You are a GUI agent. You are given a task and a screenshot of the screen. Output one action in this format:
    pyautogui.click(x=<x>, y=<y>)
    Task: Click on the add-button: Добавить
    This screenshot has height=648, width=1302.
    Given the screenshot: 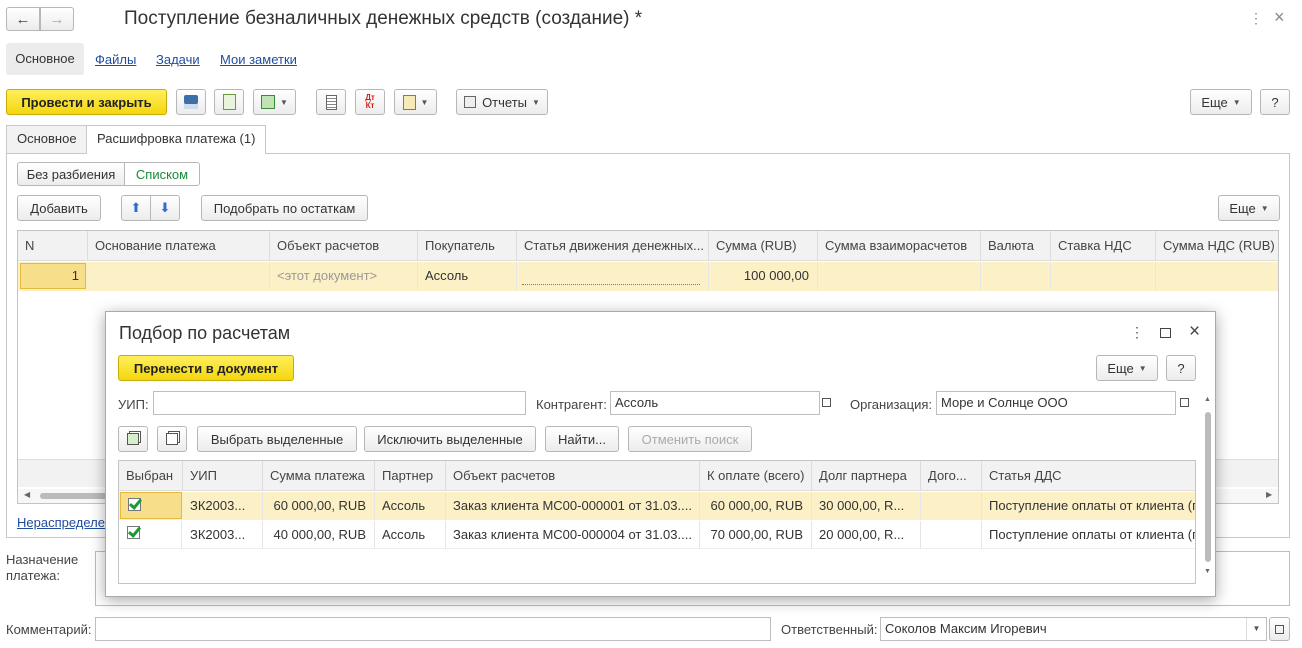 What is the action you would take?
    pyautogui.click(x=59, y=208)
    